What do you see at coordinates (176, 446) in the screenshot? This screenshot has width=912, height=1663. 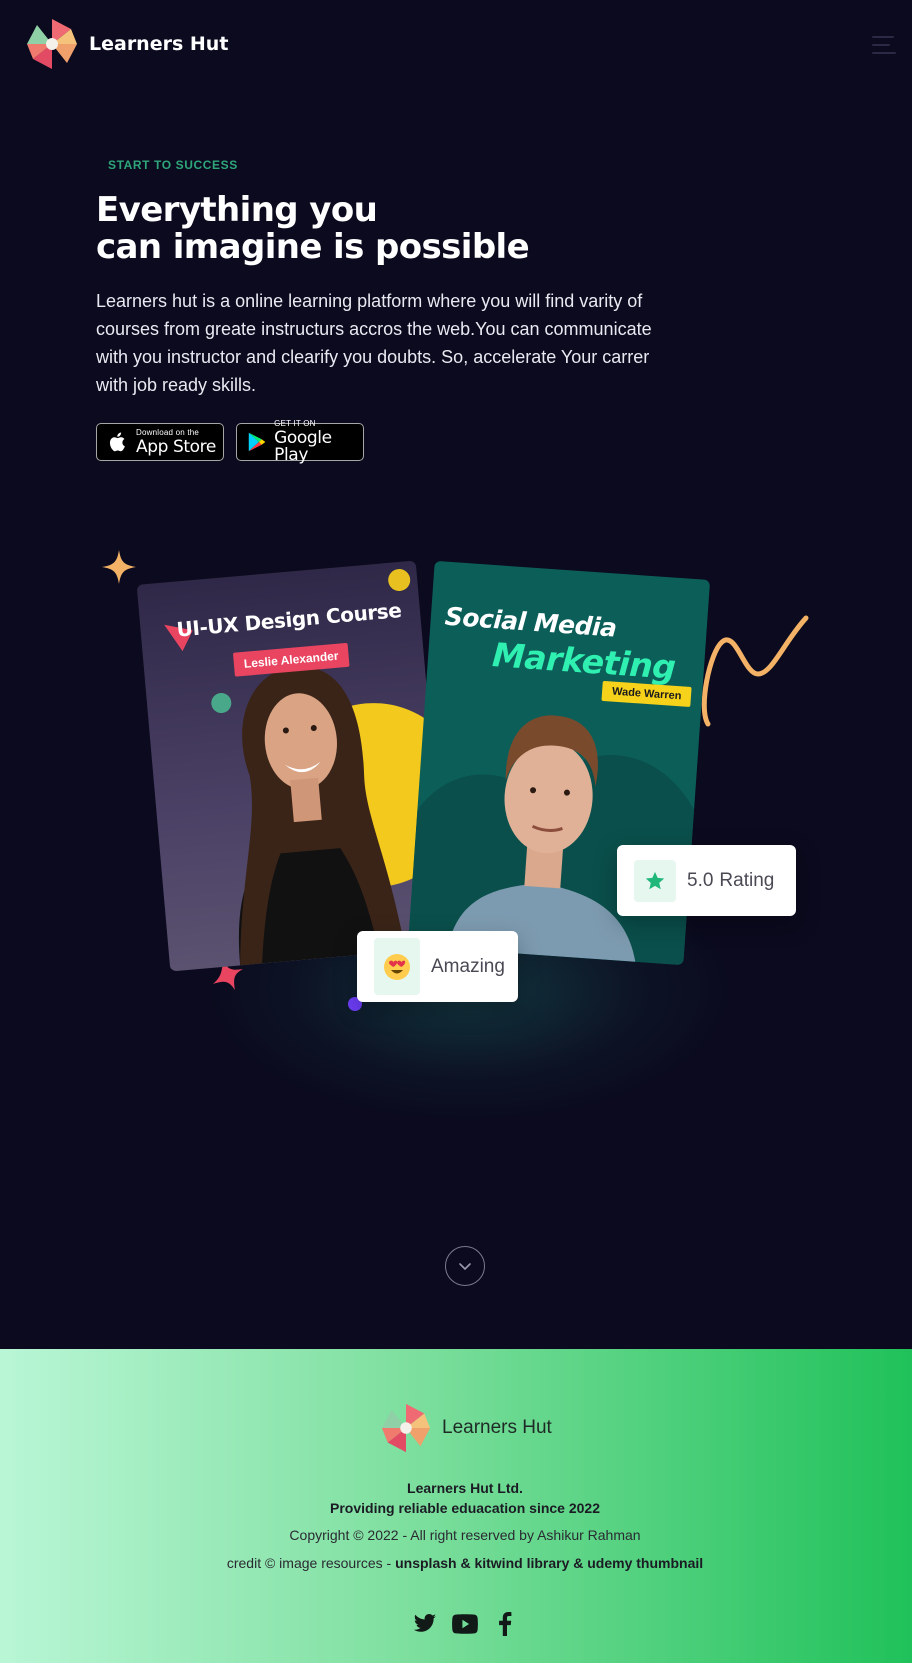 I see `app-store-label: App Store` at bounding box center [176, 446].